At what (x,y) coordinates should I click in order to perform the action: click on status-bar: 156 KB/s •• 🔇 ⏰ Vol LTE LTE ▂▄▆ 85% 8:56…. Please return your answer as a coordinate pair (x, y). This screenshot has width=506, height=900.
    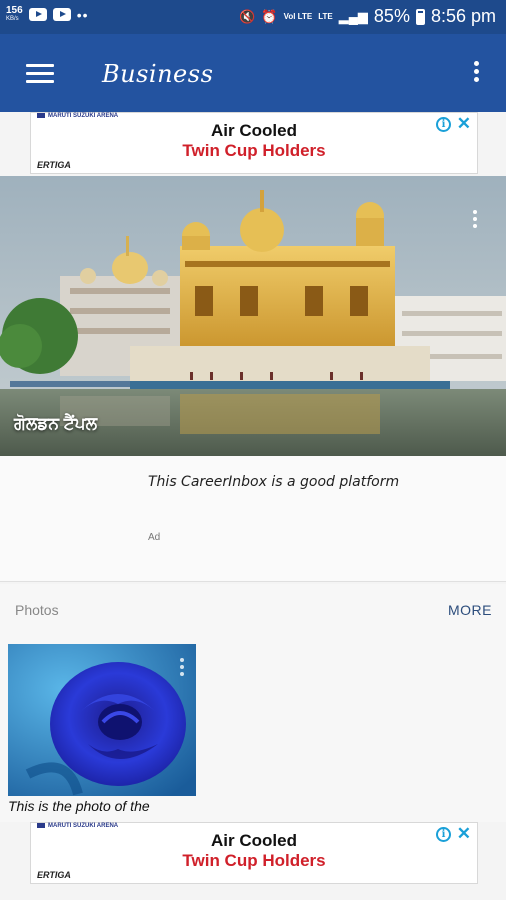
    Looking at the image, I should click on (253, 17).